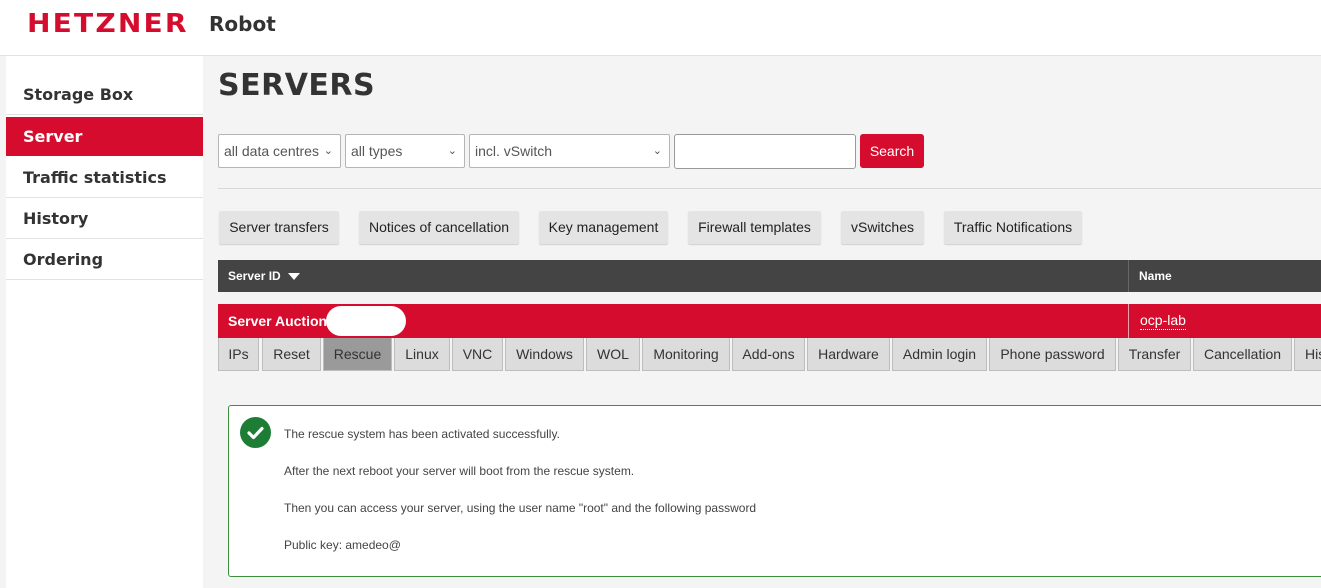  I want to click on row-divider, so click(1128, 321).